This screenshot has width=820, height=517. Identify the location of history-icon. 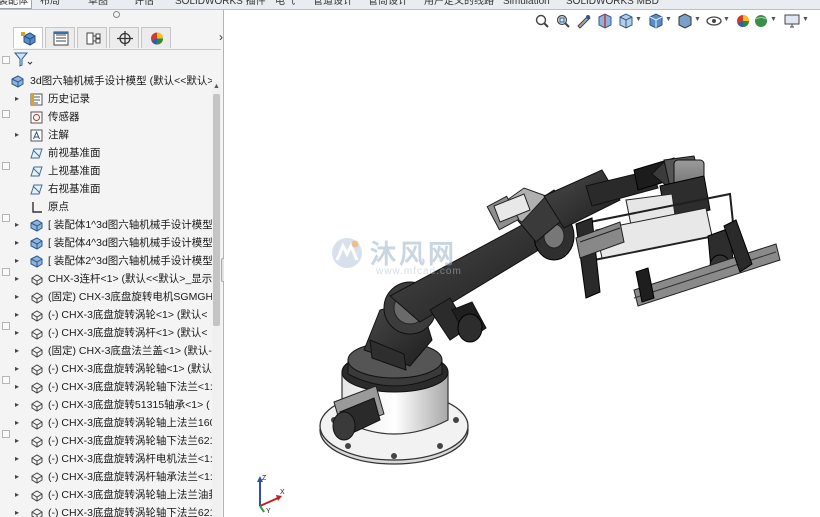
(36, 99).